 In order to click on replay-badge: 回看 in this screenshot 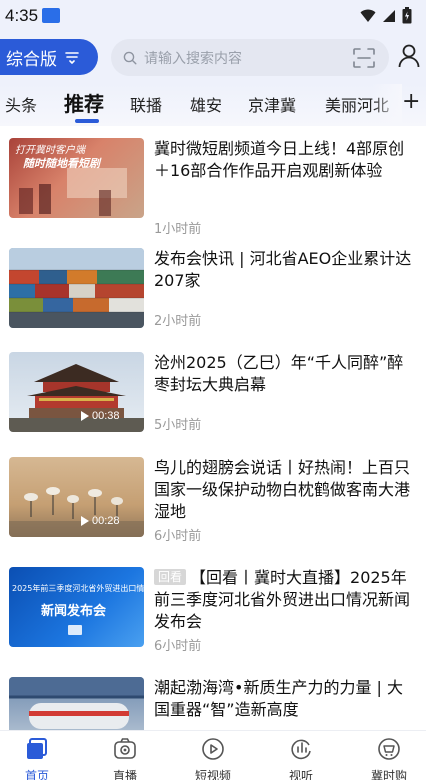, I will do `click(170, 577)`.